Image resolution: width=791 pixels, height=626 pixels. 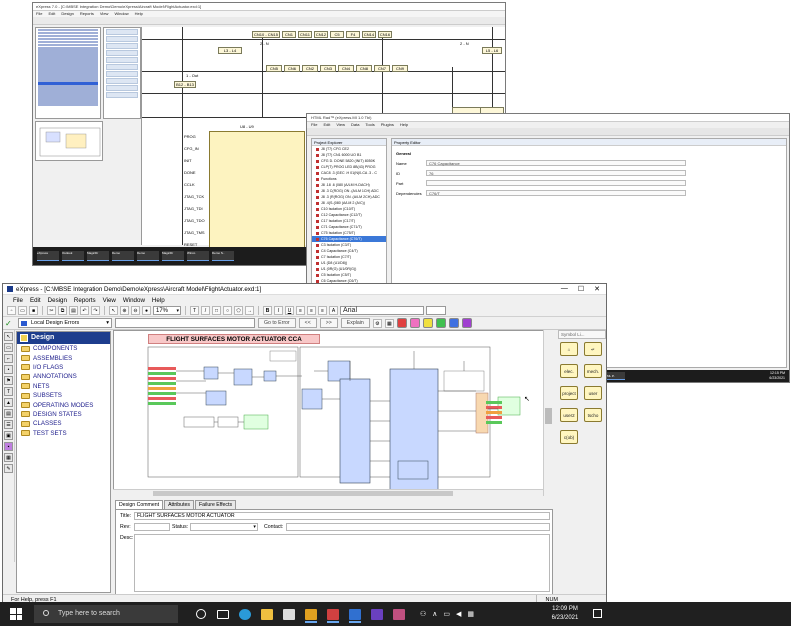 I want to click on people-icon: ⚇, so click(x=423, y=614).